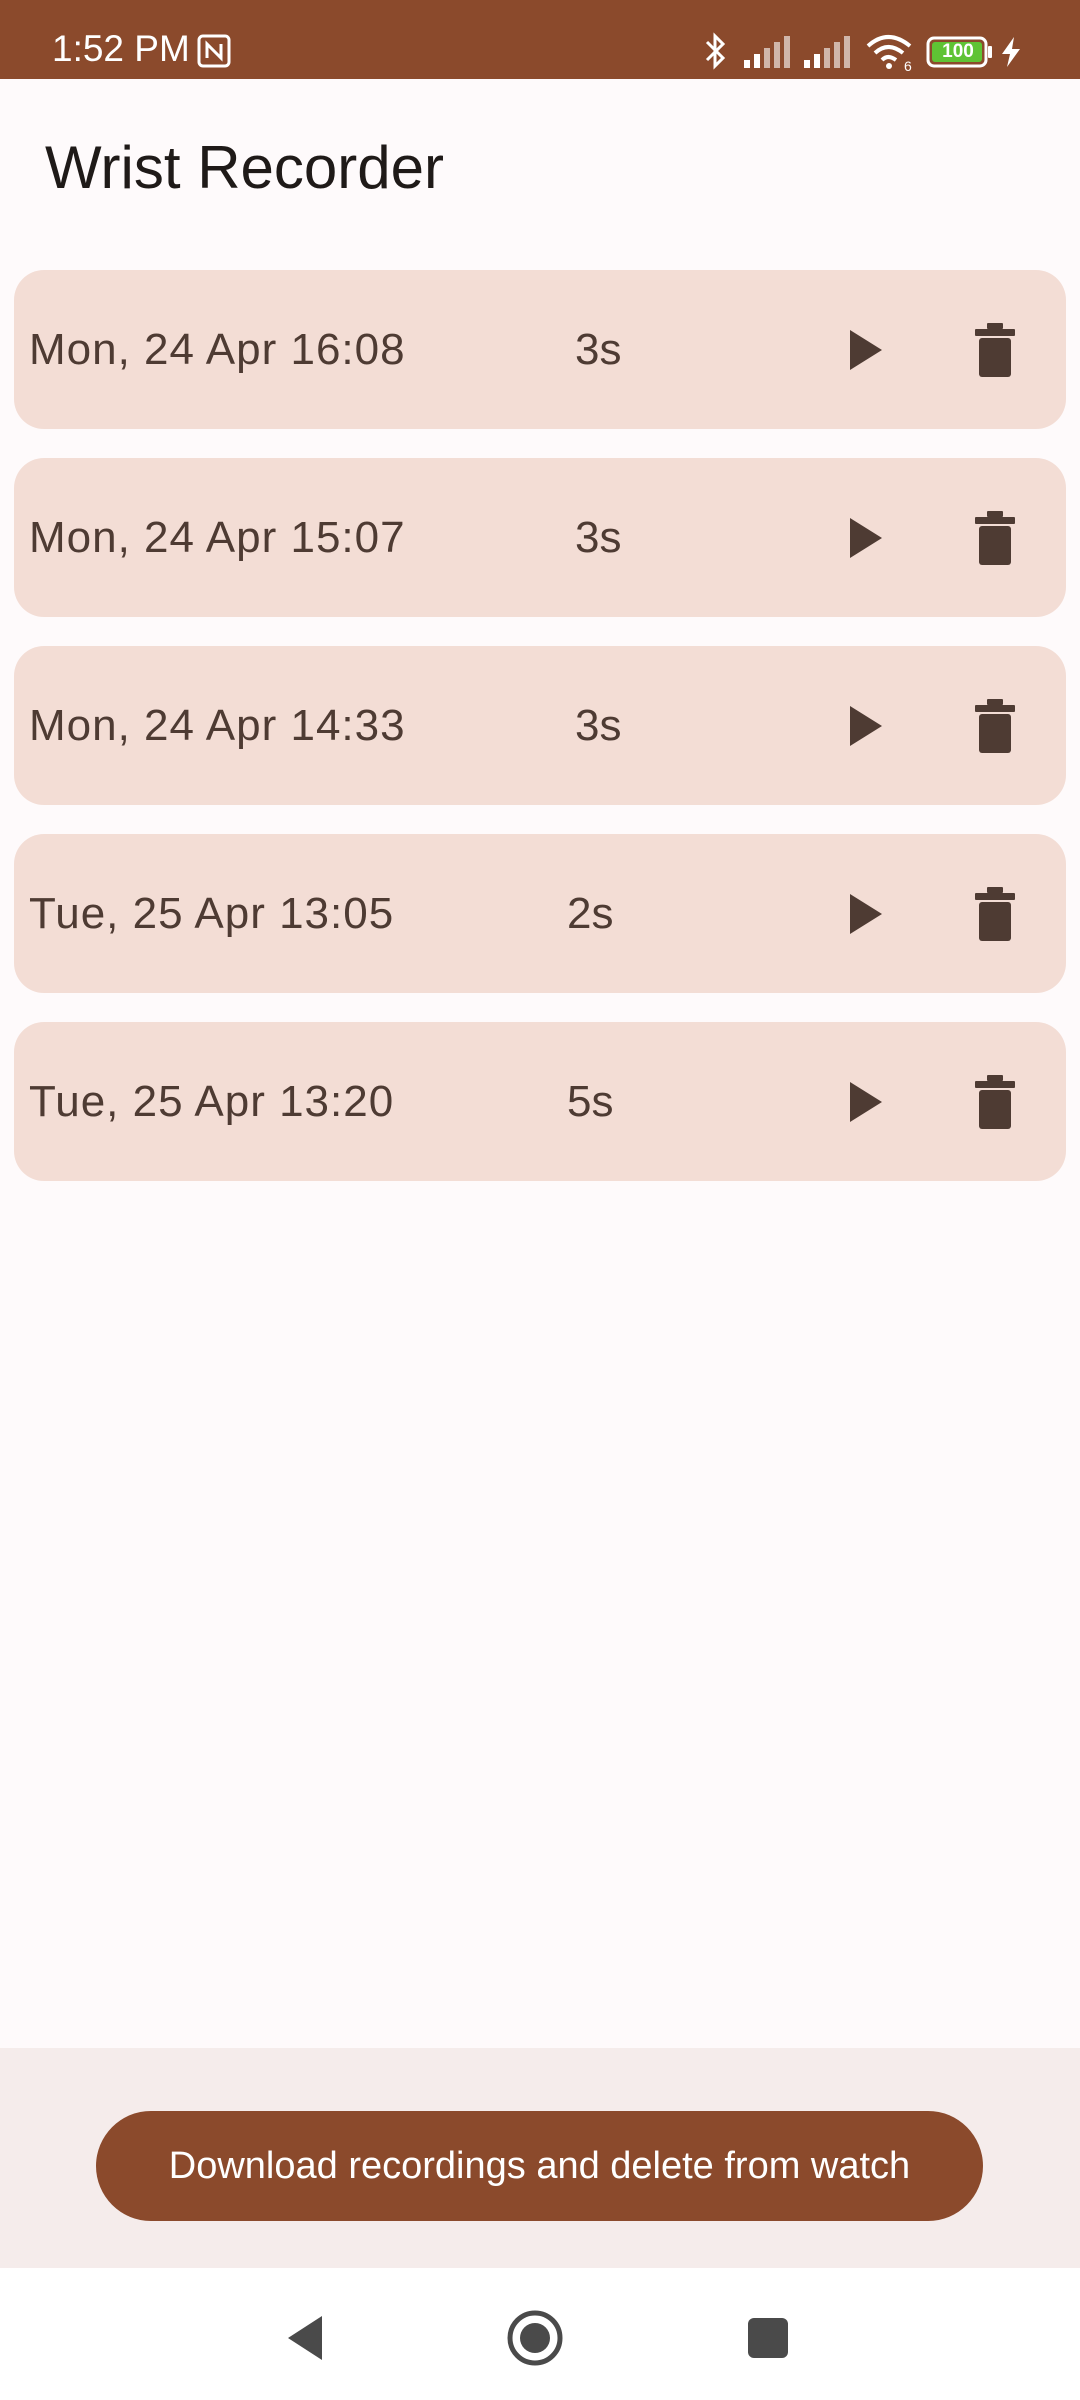 The image size is (1080, 2400). What do you see at coordinates (121, 48) in the screenshot?
I see `status-time: 1:52 PM` at bounding box center [121, 48].